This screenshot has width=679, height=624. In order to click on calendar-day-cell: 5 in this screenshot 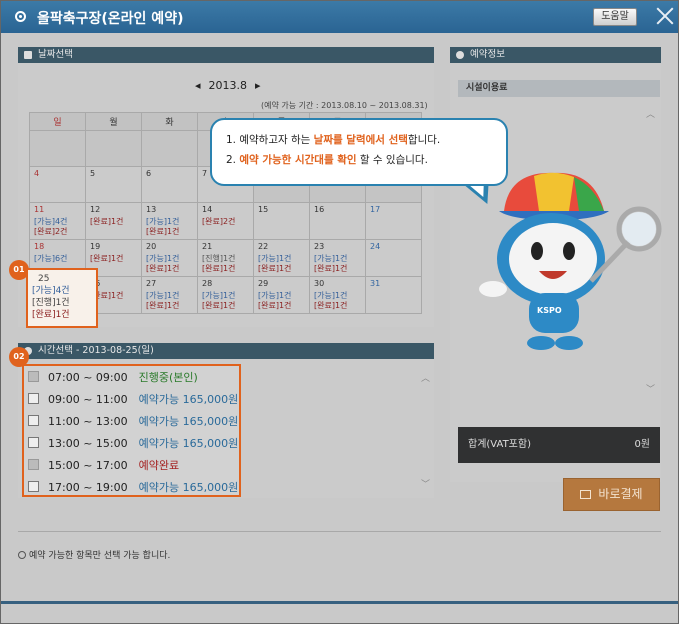, I will do `click(113, 184)`.